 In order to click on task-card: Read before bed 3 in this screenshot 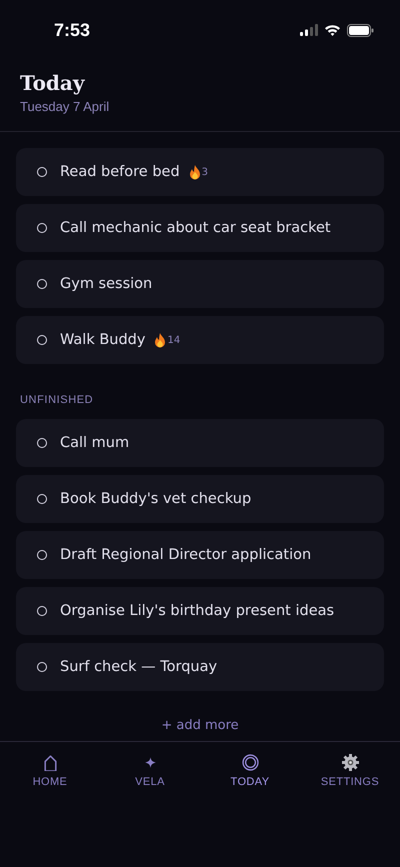, I will do `click(200, 172)`.